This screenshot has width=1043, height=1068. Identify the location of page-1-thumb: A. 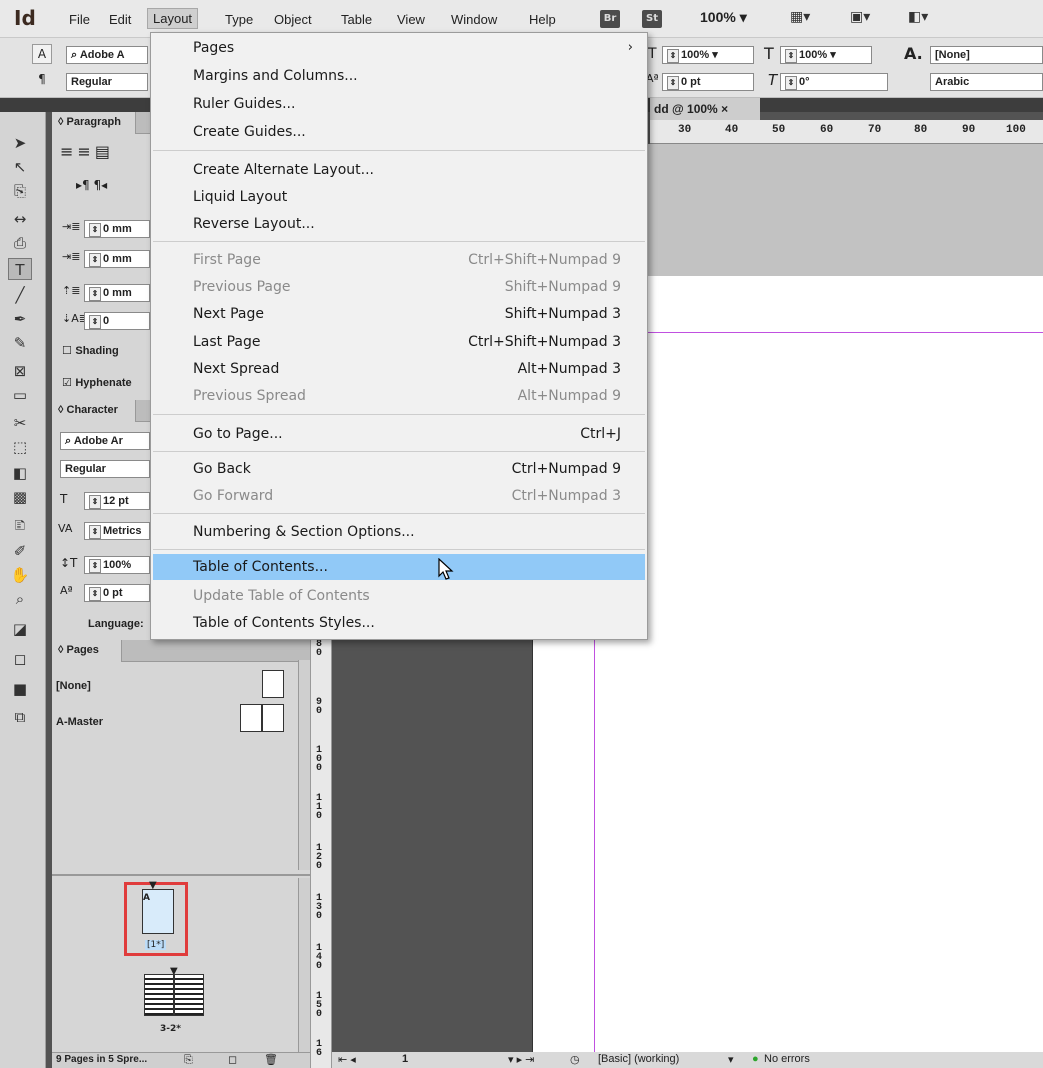
(158, 911).